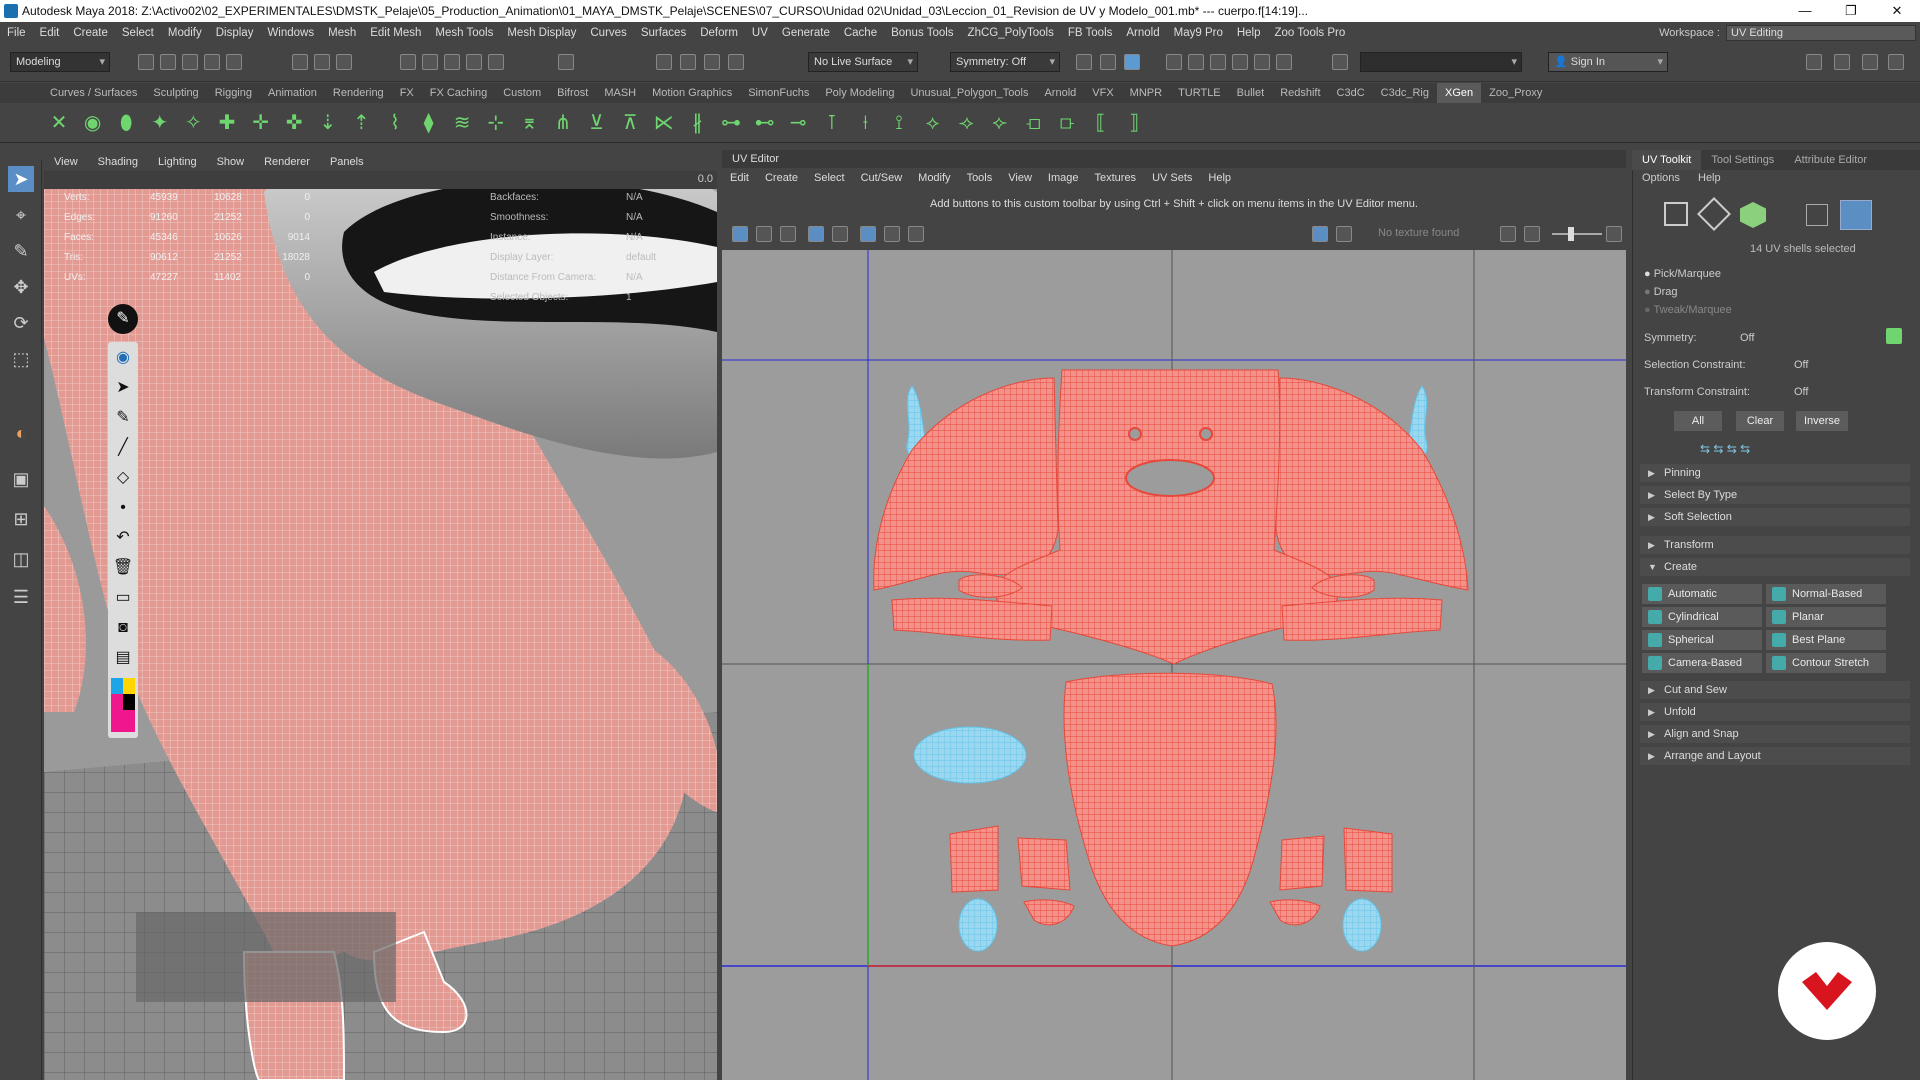 Image resolution: width=1920 pixels, height=1080 pixels. I want to click on xgen-tool-icon: ✚, so click(227, 123).